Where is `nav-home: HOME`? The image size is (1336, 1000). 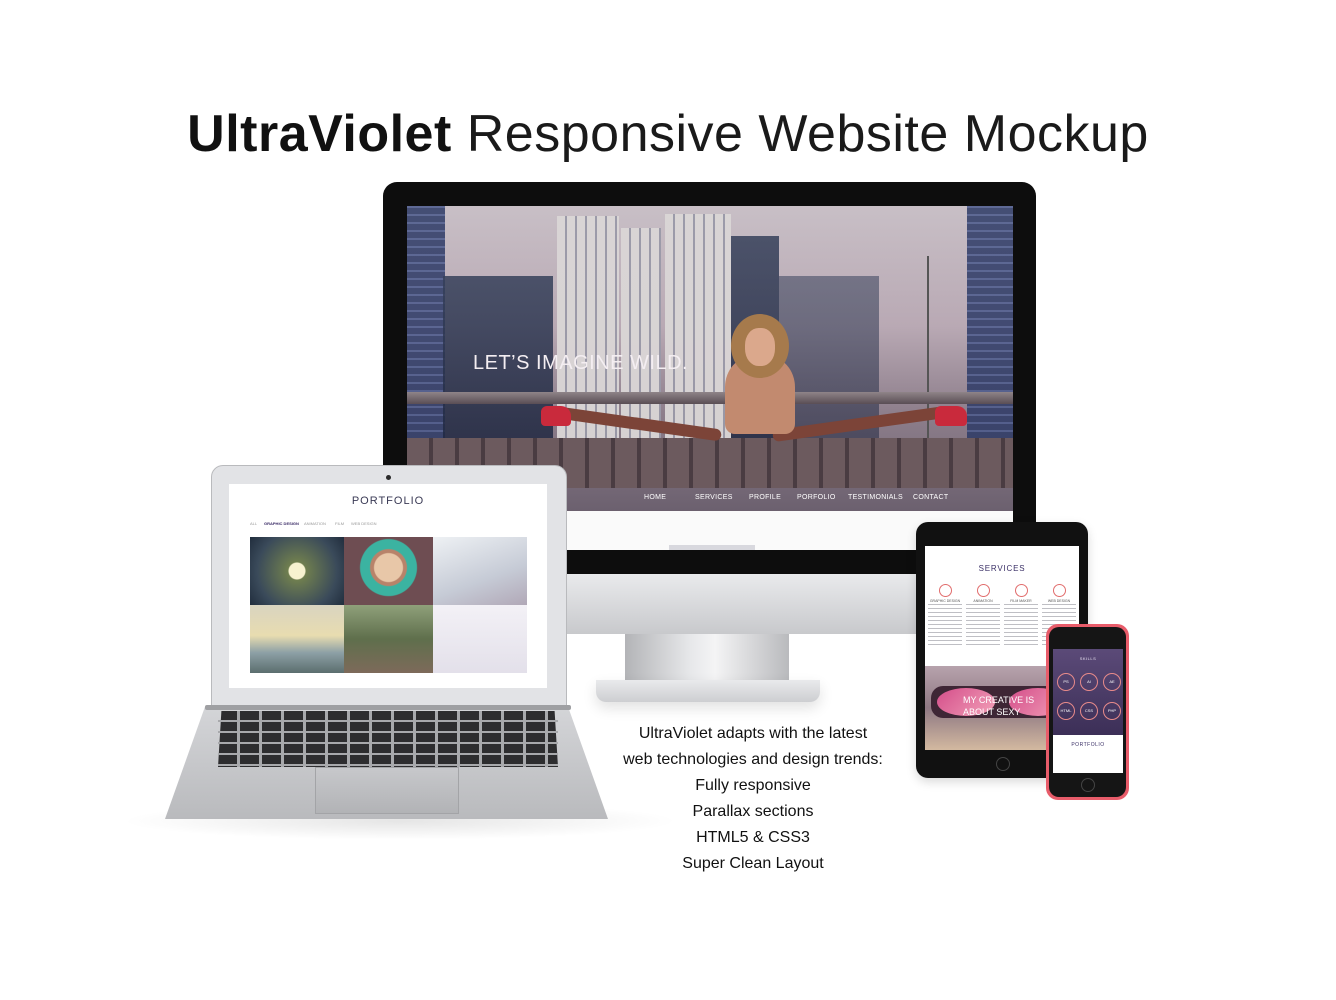
nav-home: HOME is located at coordinates (655, 497).